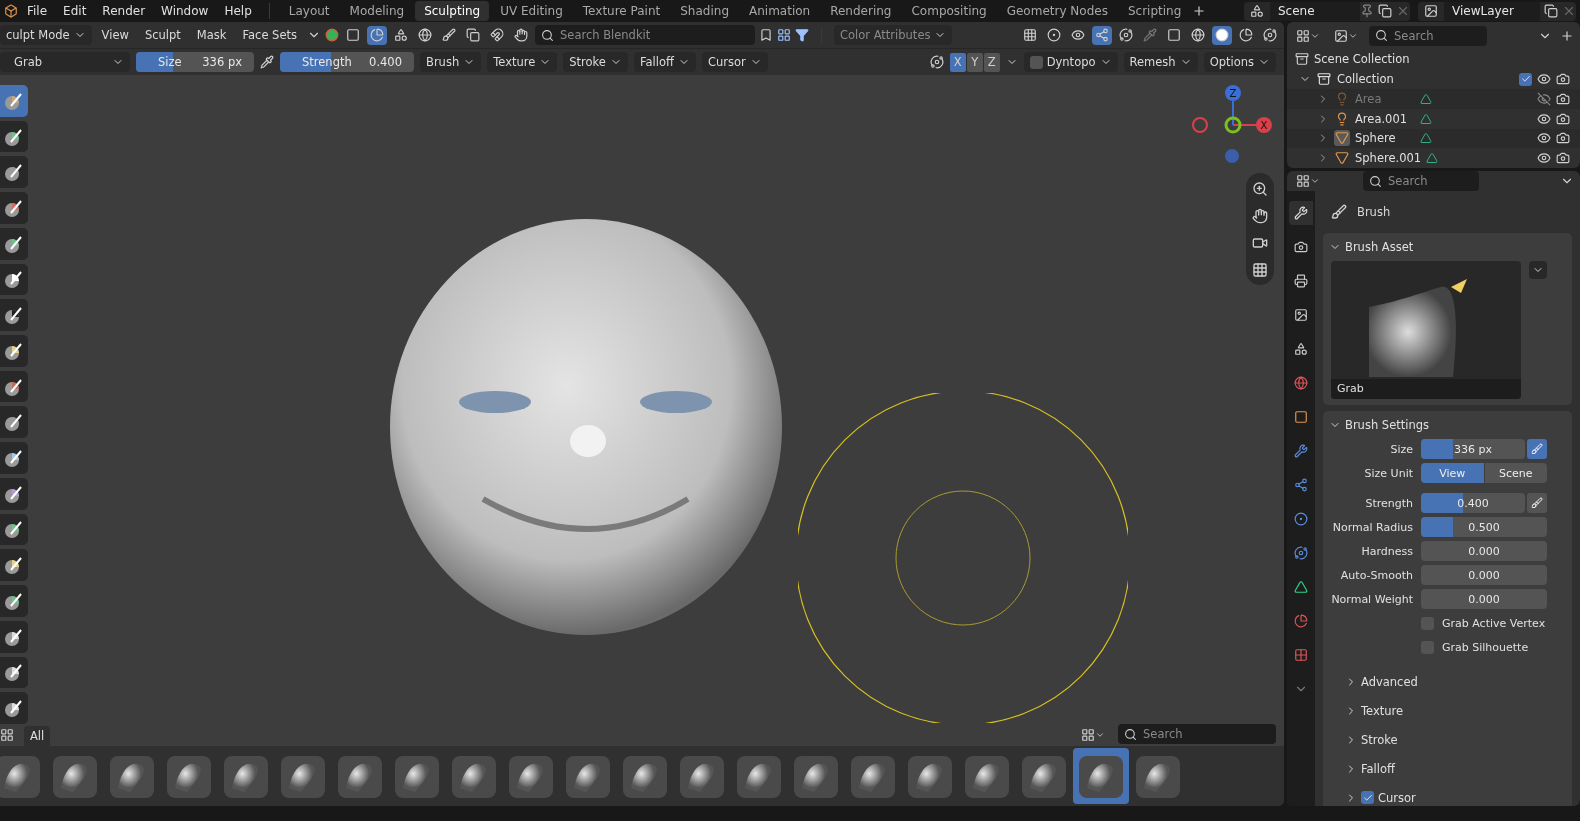  Describe the element at coordinates (1388, 473) in the screenshot. I see `field-label: Size Unit` at that location.